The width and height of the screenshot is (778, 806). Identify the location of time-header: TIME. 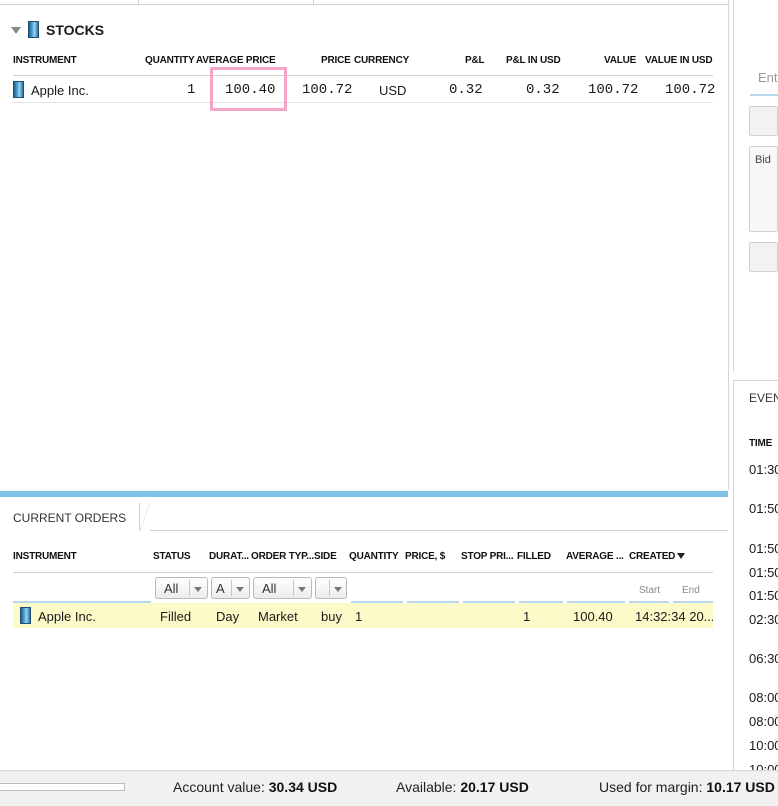
(760, 443).